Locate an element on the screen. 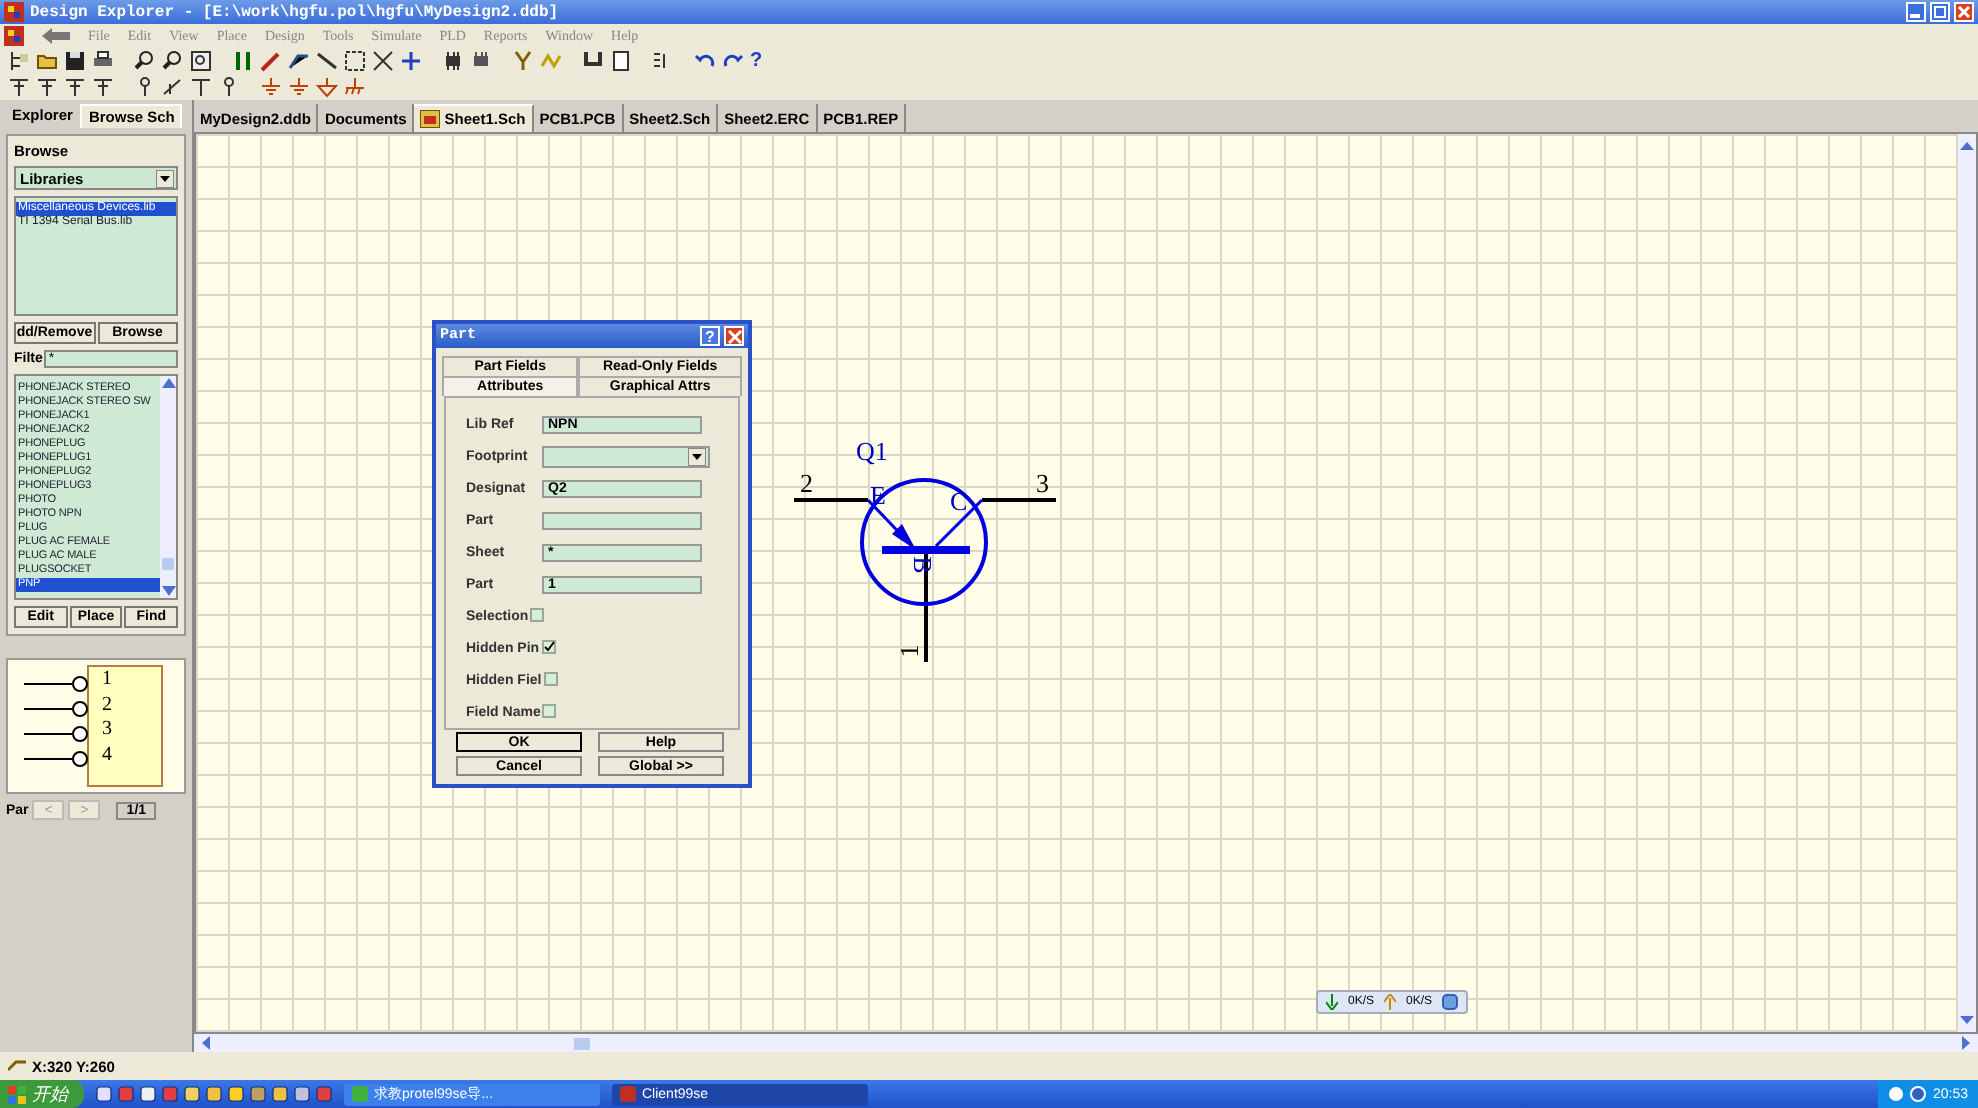 This screenshot has width=1978, height=1108. restore-icon is located at coordinates (1940, 12).